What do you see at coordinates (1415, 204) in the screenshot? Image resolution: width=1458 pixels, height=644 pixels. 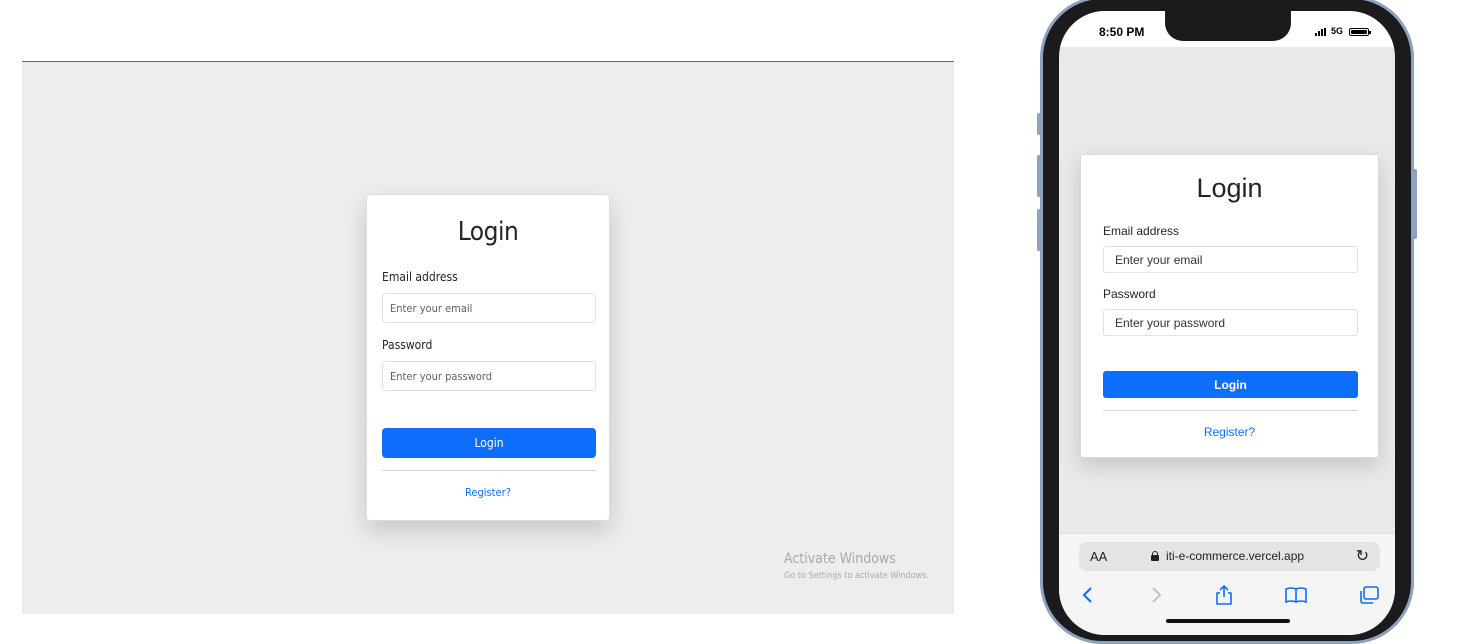 I see `power-button` at bounding box center [1415, 204].